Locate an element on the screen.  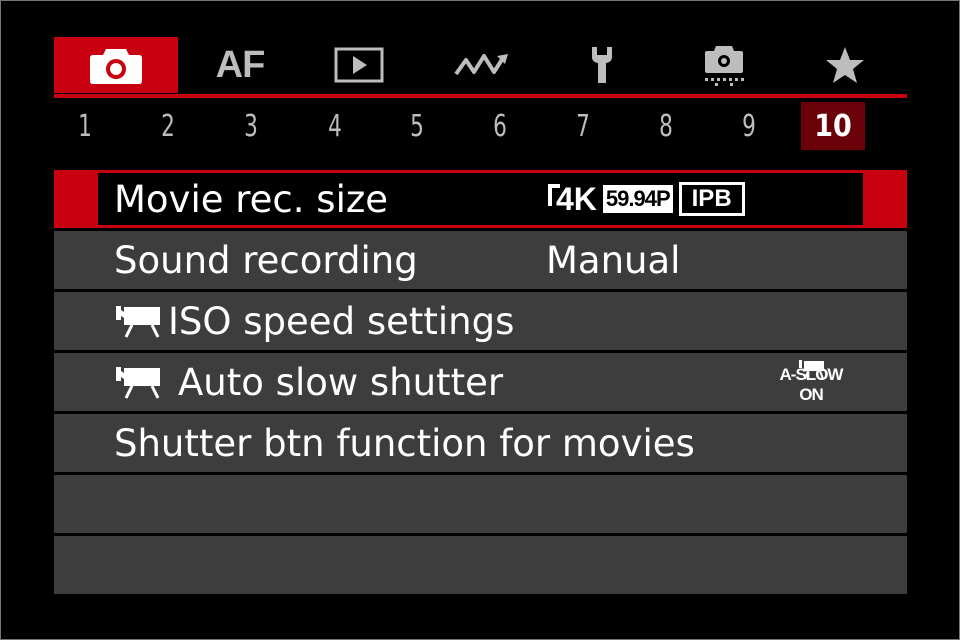
tab-playback is located at coordinates (359, 65).